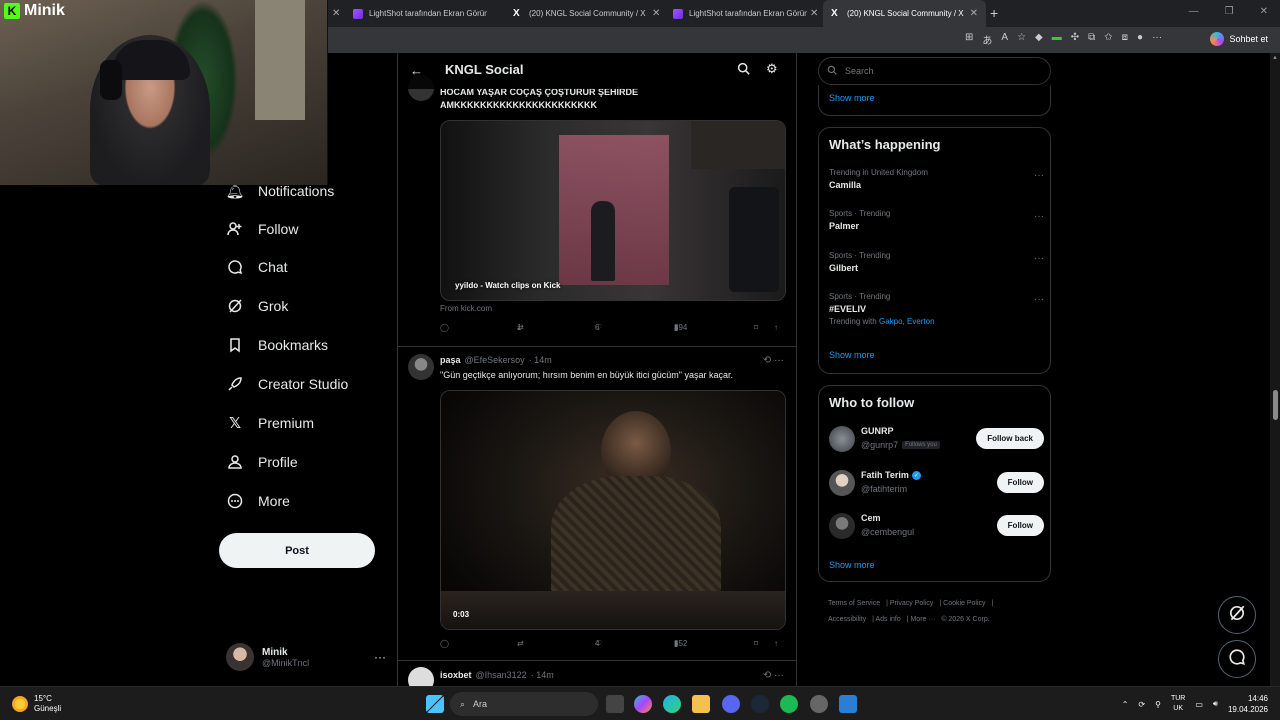  Describe the element at coordinates (969, 39) in the screenshot. I see `apps-icon: ⊞` at that location.